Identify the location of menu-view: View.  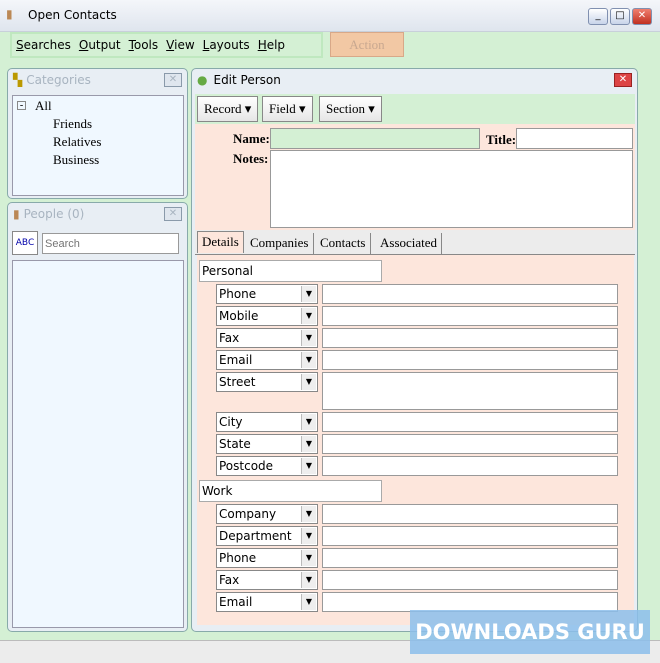
(180, 45).